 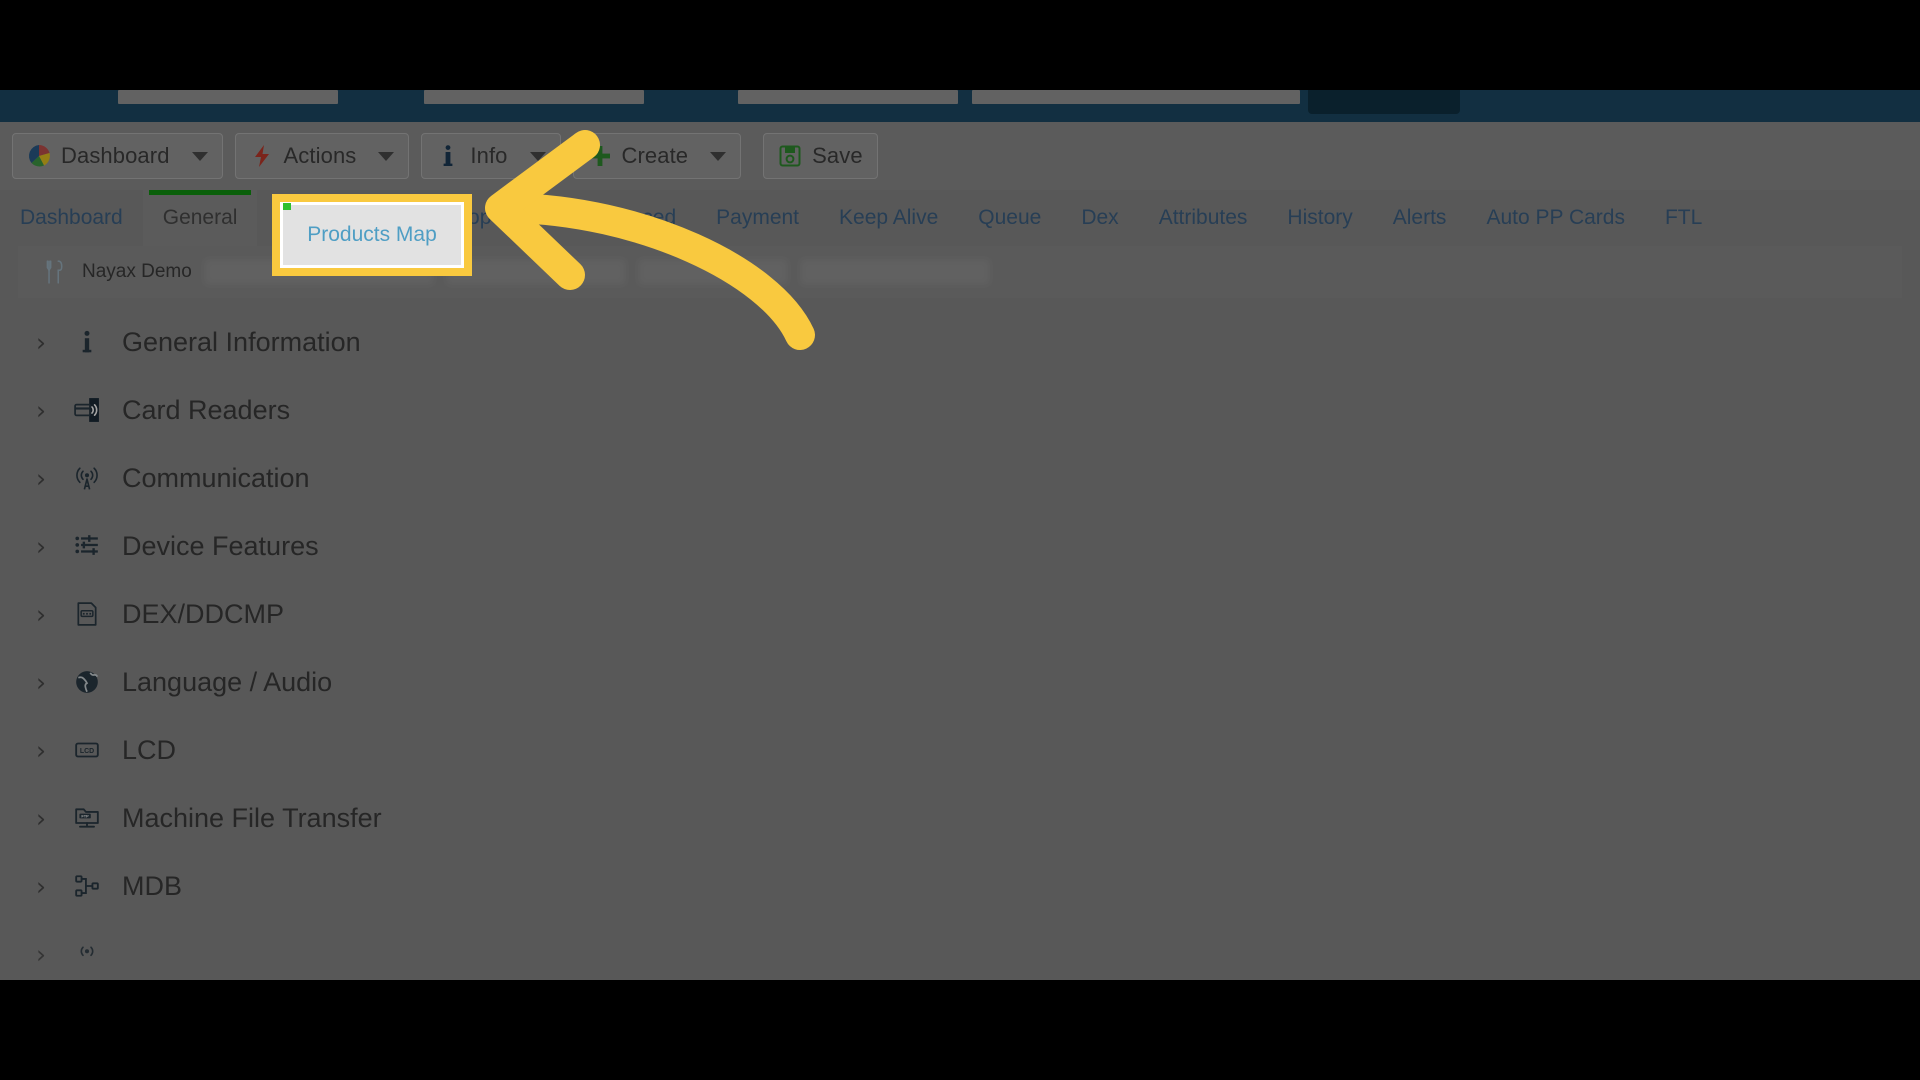 I want to click on pie-chart-icon, so click(x=39, y=156).